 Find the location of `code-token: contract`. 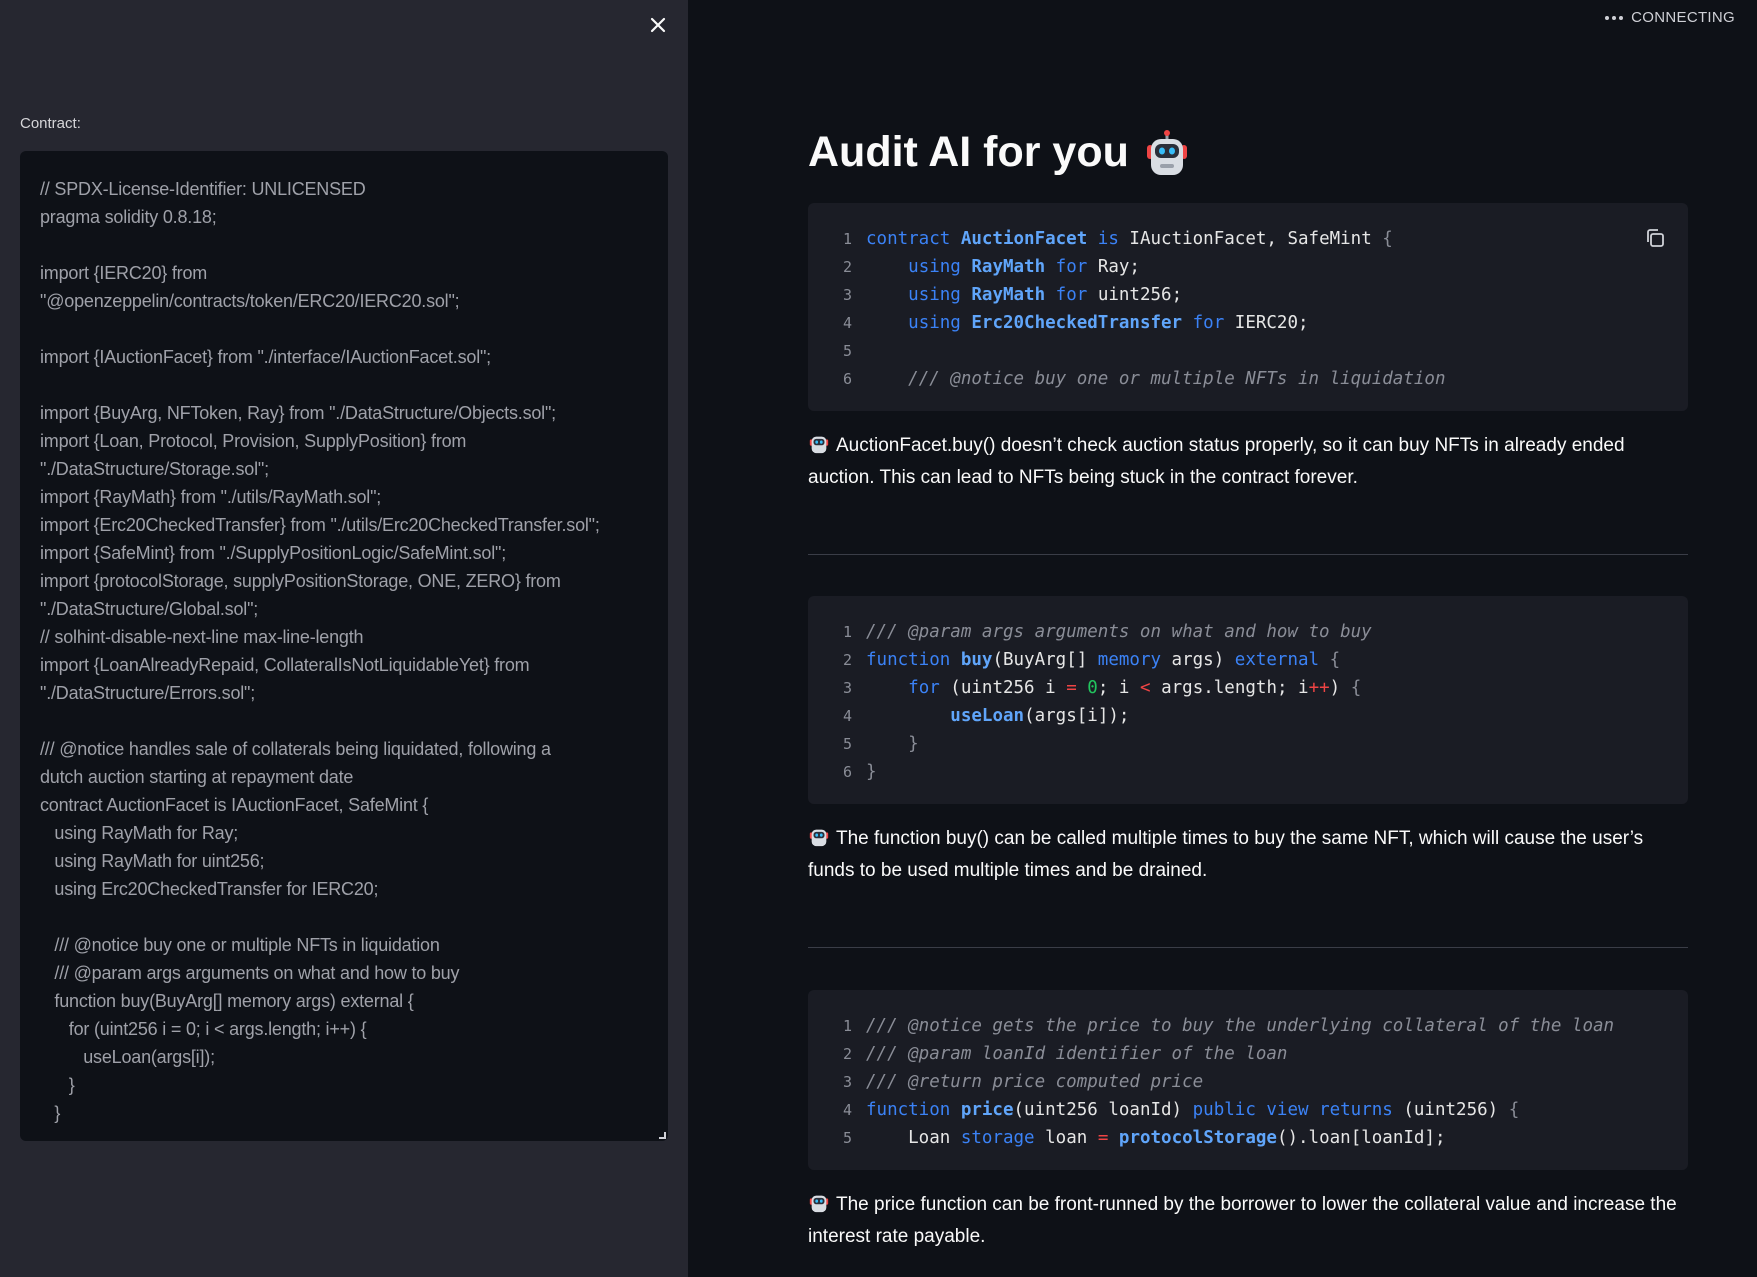

code-token: contract is located at coordinates (913, 239).